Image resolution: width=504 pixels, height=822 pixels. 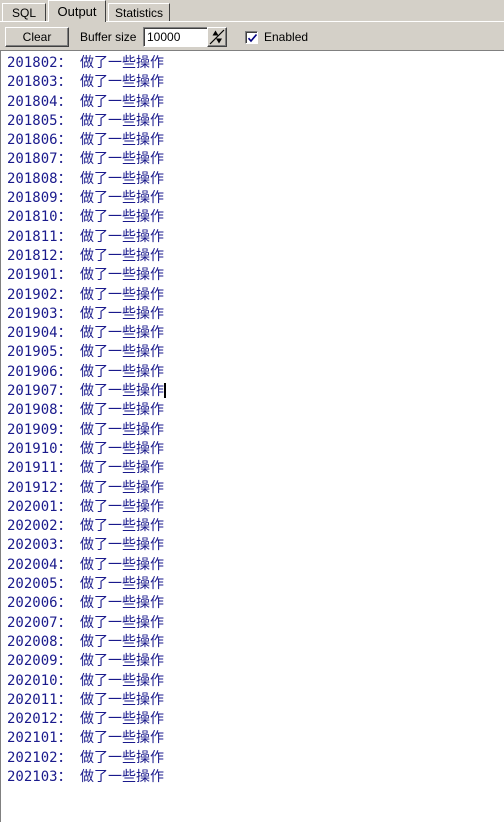 I want to click on output-line: 201806： 做了一些操作, so click(x=255, y=140).